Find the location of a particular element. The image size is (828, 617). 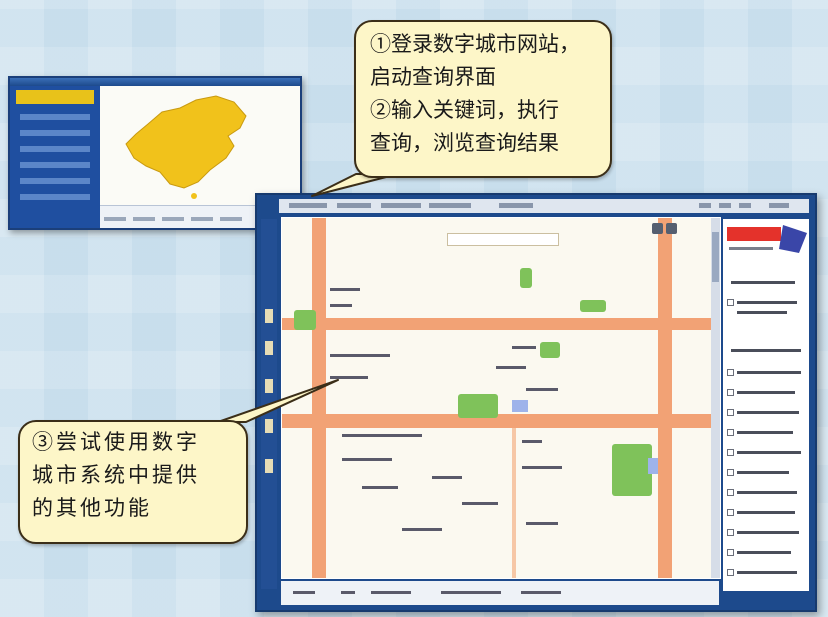

scrollbar-thumb is located at coordinates (715, 257).